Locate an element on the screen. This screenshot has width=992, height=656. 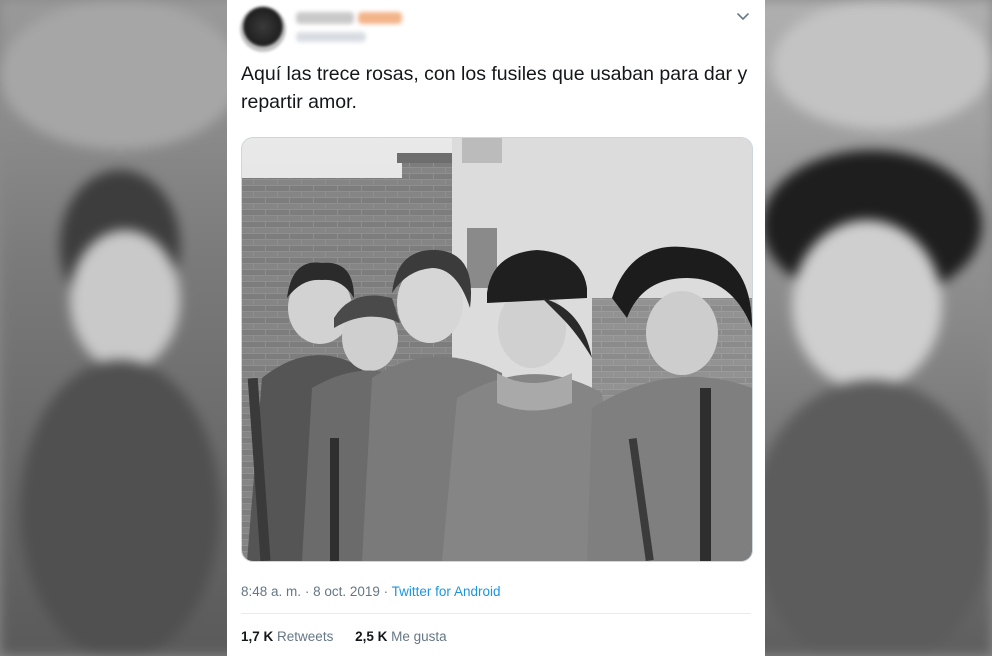
avatar is located at coordinates (263, 29).